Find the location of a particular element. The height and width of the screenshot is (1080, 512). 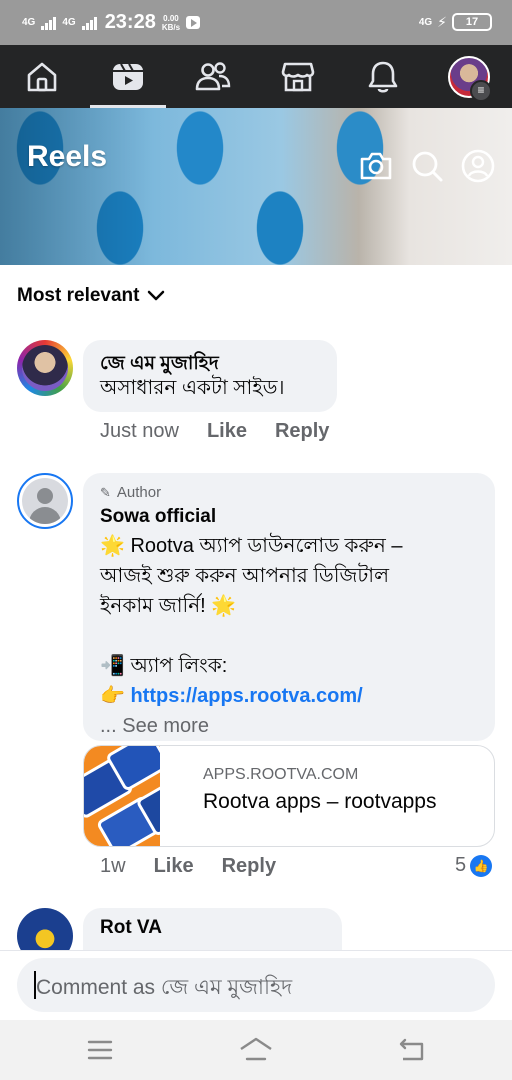

charging-icon: ⚡ is located at coordinates (442, 21).